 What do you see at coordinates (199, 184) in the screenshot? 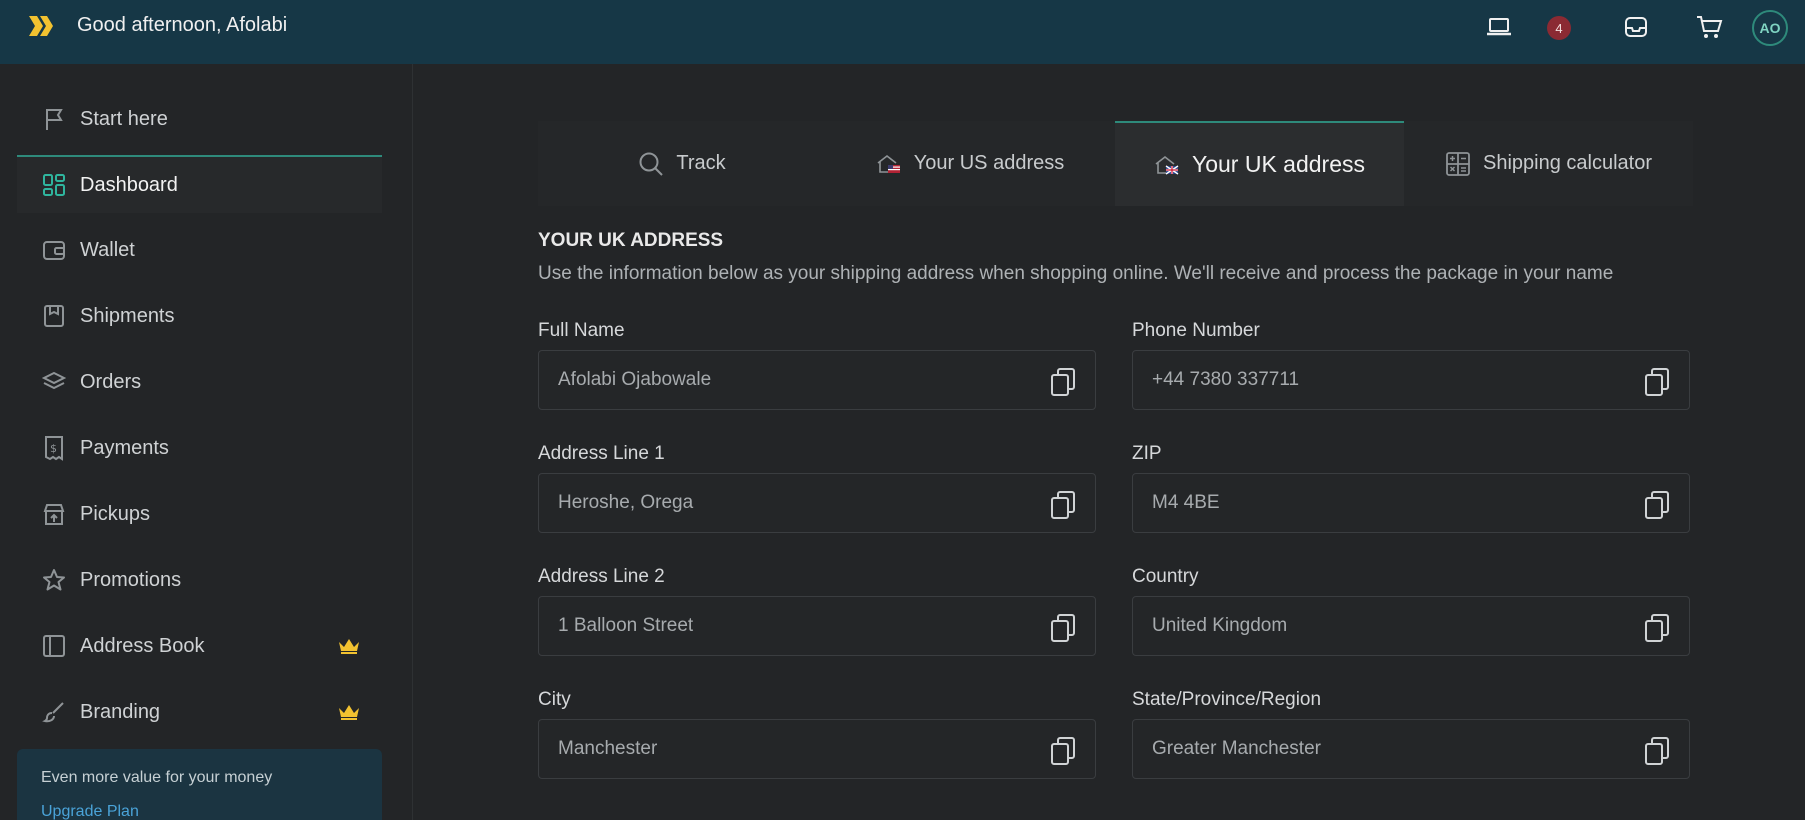
I see `sidebar-item-dashboard: Dashboard` at bounding box center [199, 184].